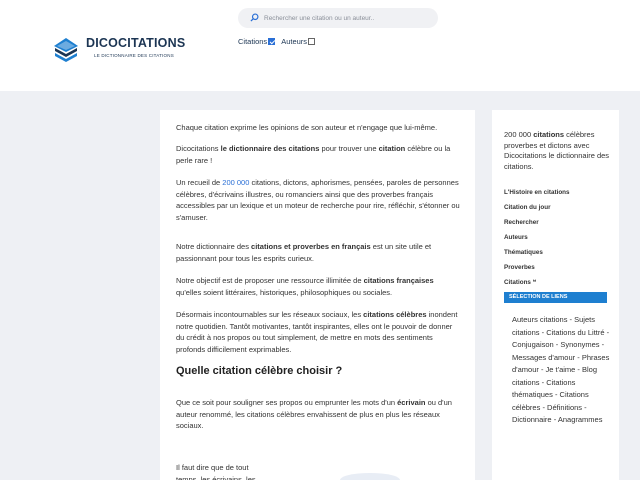  Describe the element at coordinates (272, 41) in the screenshot. I see `filter-citations-checkbox` at that location.